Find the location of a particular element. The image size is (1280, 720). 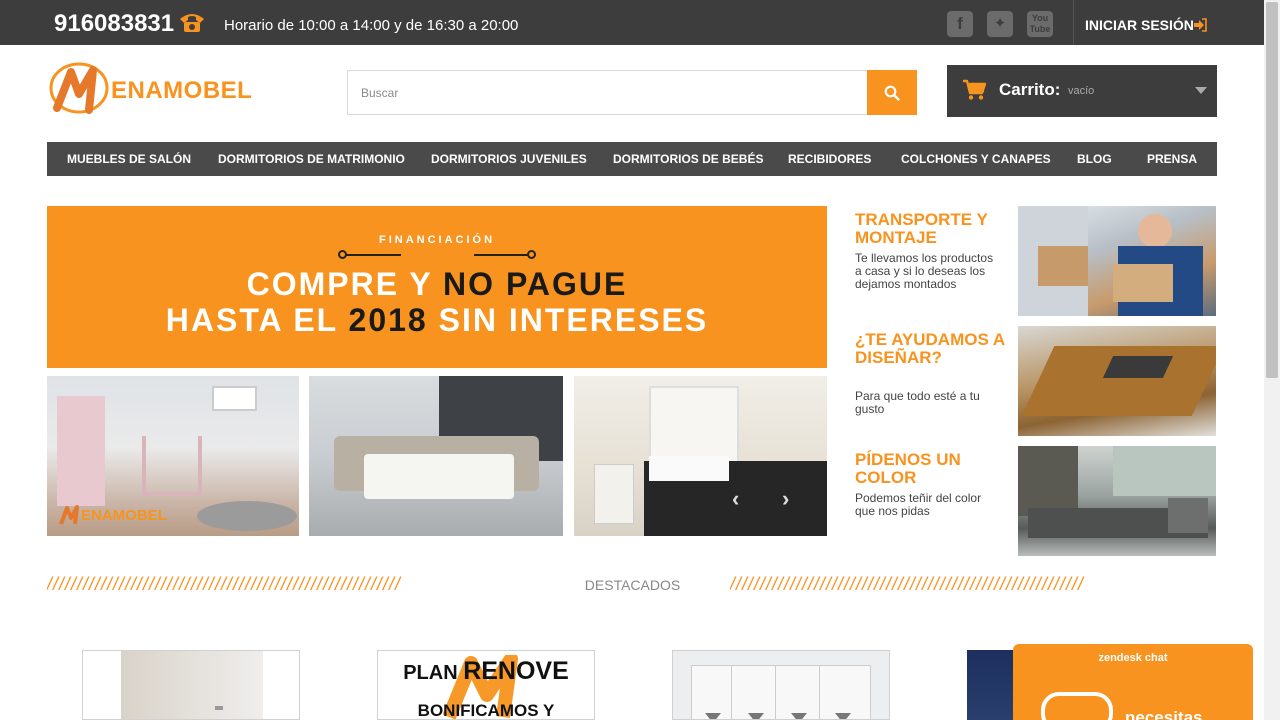

banner-line-left is located at coordinates (373, 255).